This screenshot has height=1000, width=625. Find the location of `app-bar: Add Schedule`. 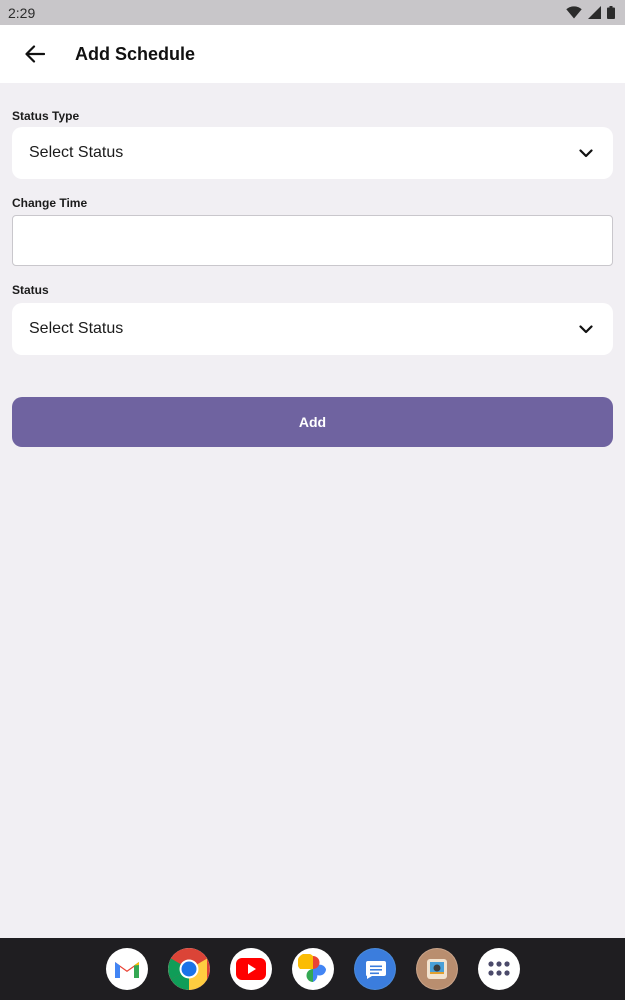

app-bar: Add Schedule is located at coordinates (312, 54).